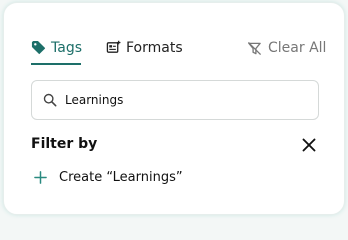 The width and height of the screenshot is (348, 240). I want to click on tab-tags: Tags, so click(56, 52).